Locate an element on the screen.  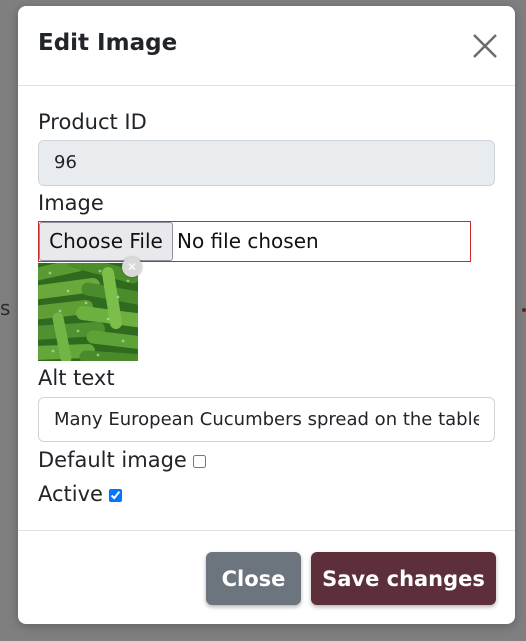
save-changes-button: Save changes is located at coordinates (403, 578).